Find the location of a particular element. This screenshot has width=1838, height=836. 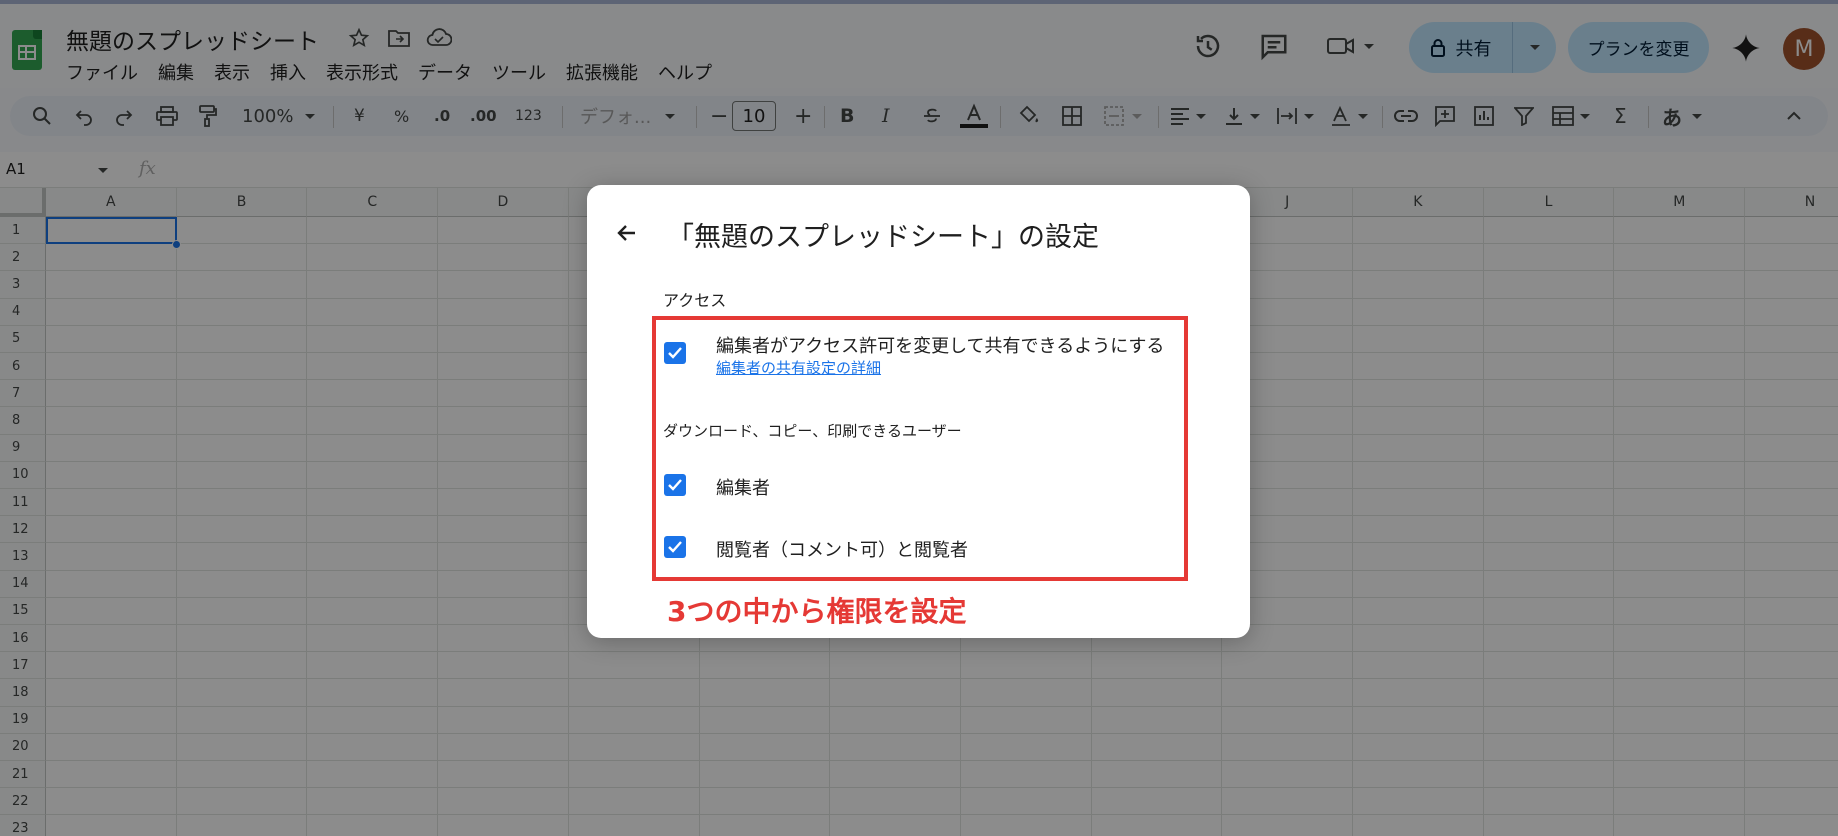

annotation-highlight-box is located at coordinates (920, 448).